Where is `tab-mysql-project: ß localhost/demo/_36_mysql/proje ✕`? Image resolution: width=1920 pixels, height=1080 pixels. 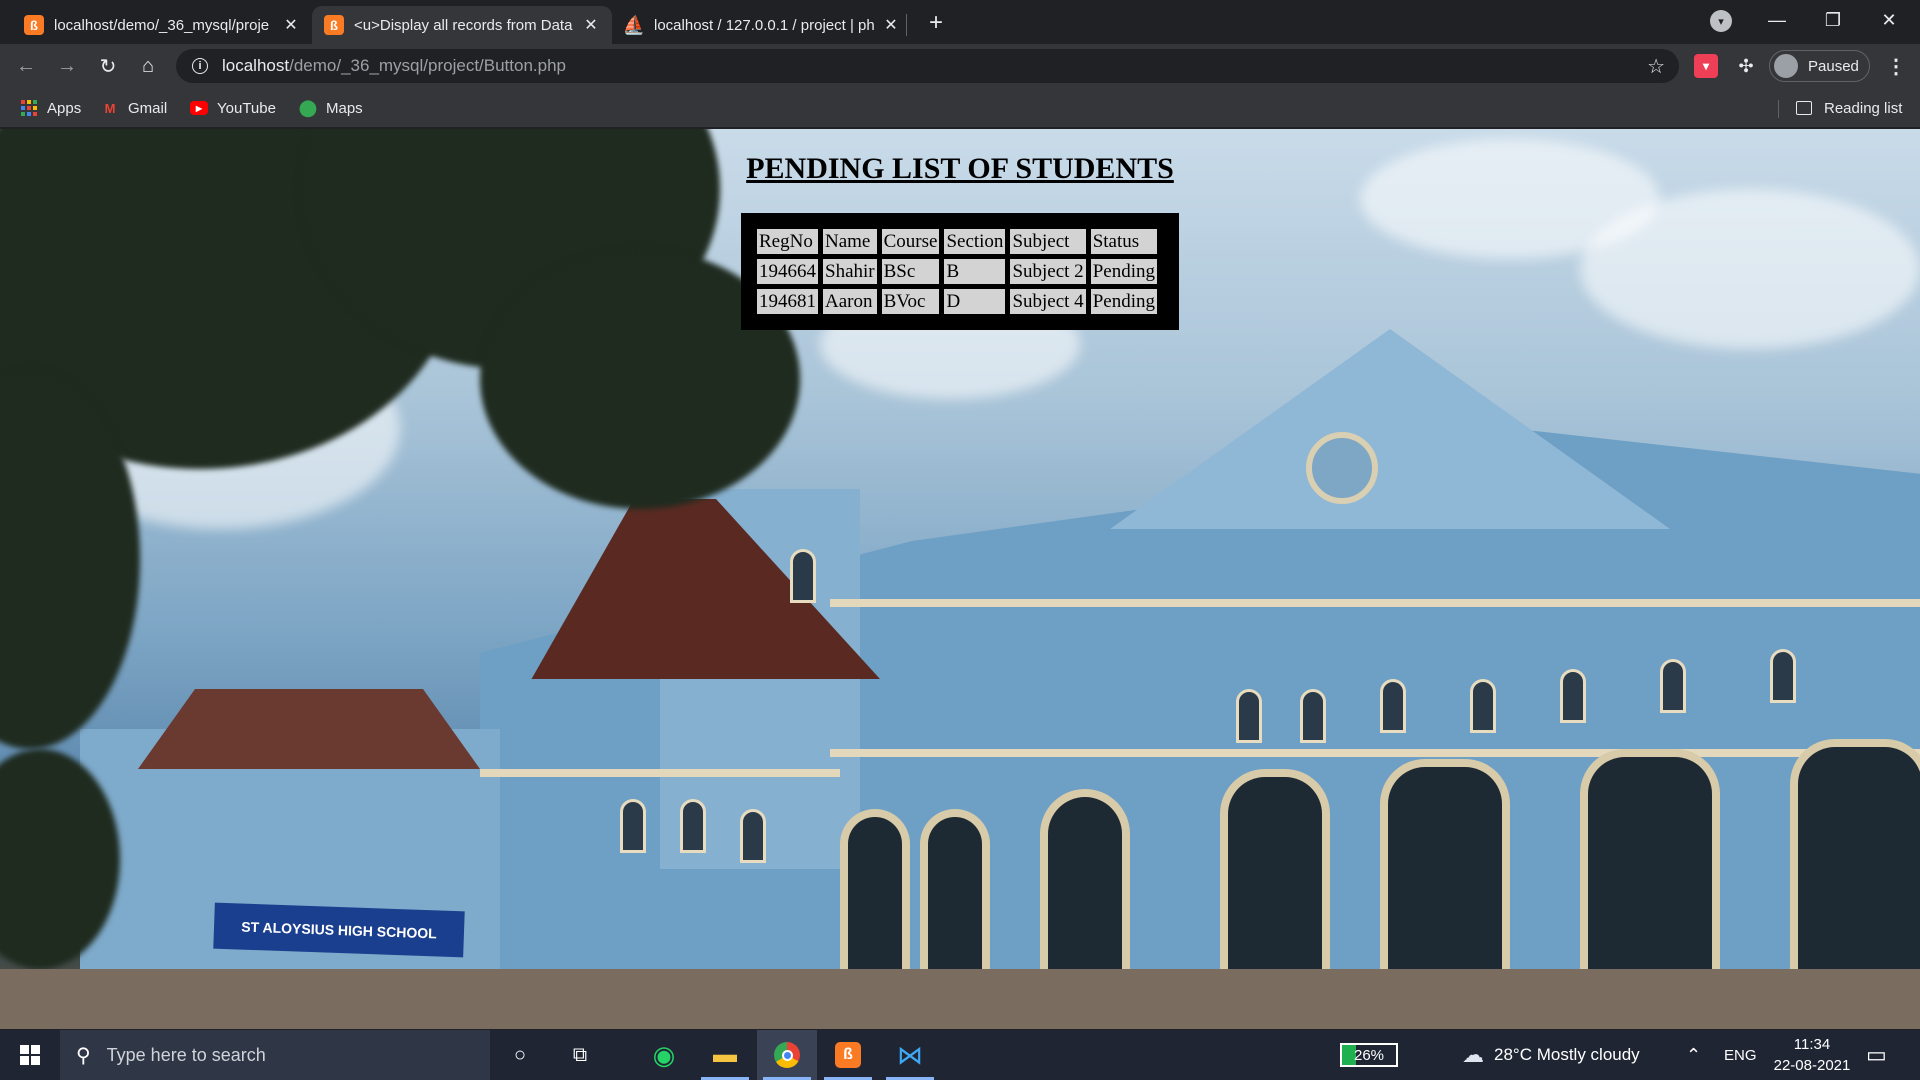
tab-mysql-project: ß localhost/demo/_36_mysql/proje ✕ is located at coordinates (162, 25).